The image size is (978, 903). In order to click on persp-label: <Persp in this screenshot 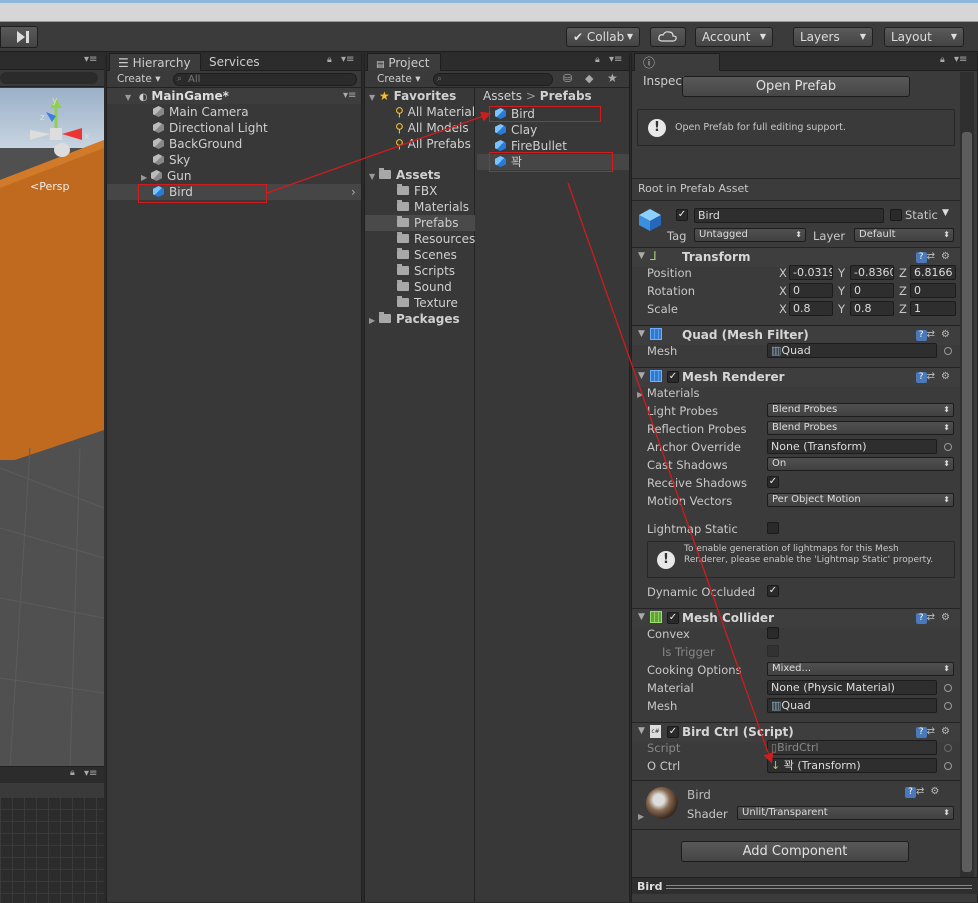, I will do `click(49, 186)`.